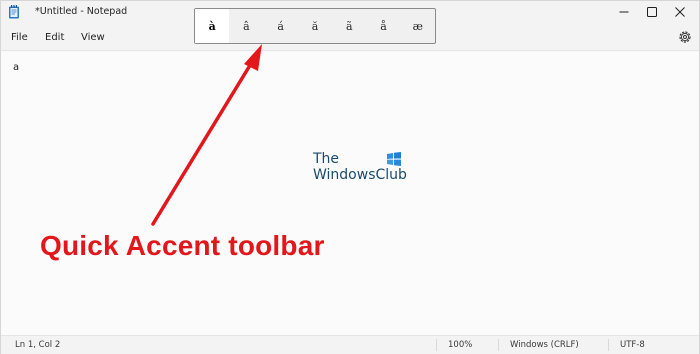 The width and height of the screenshot is (700, 354). I want to click on line-ending: Windows (CRLF), so click(544, 345).